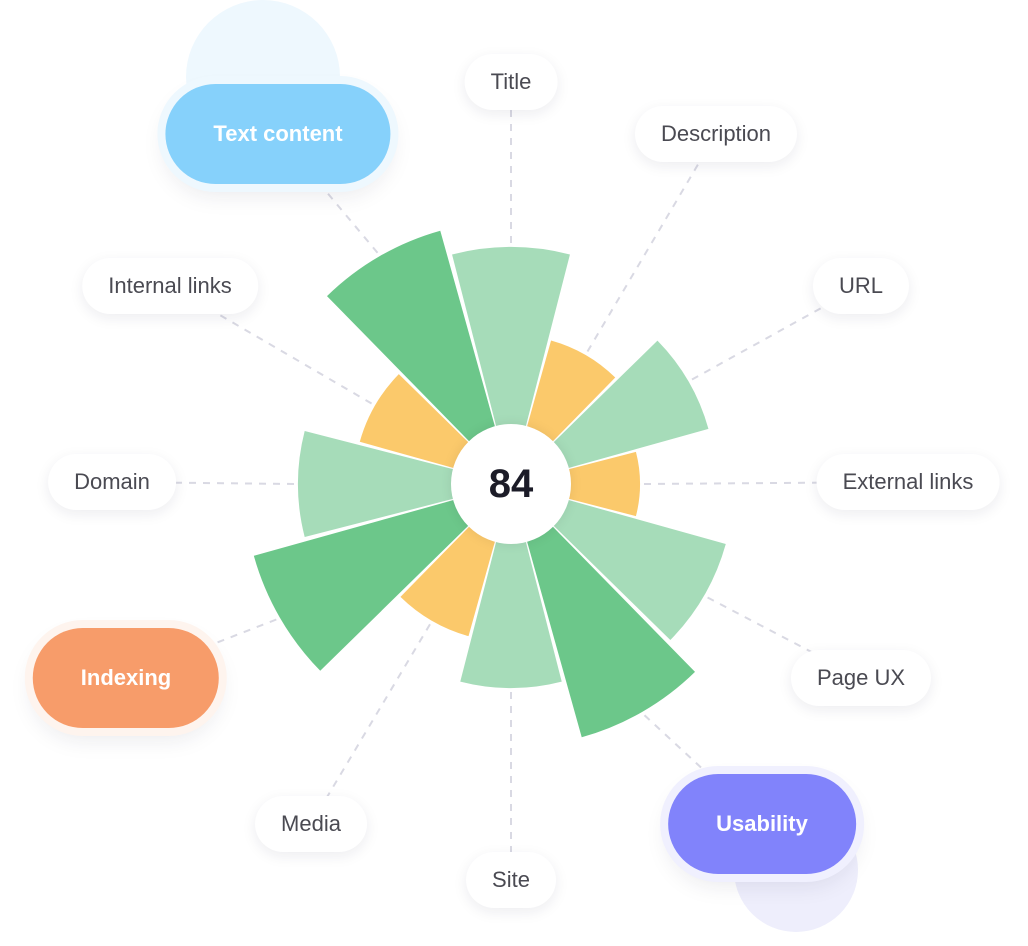 The image size is (1028, 946). I want to click on label-description: Description, so click(716, 134).